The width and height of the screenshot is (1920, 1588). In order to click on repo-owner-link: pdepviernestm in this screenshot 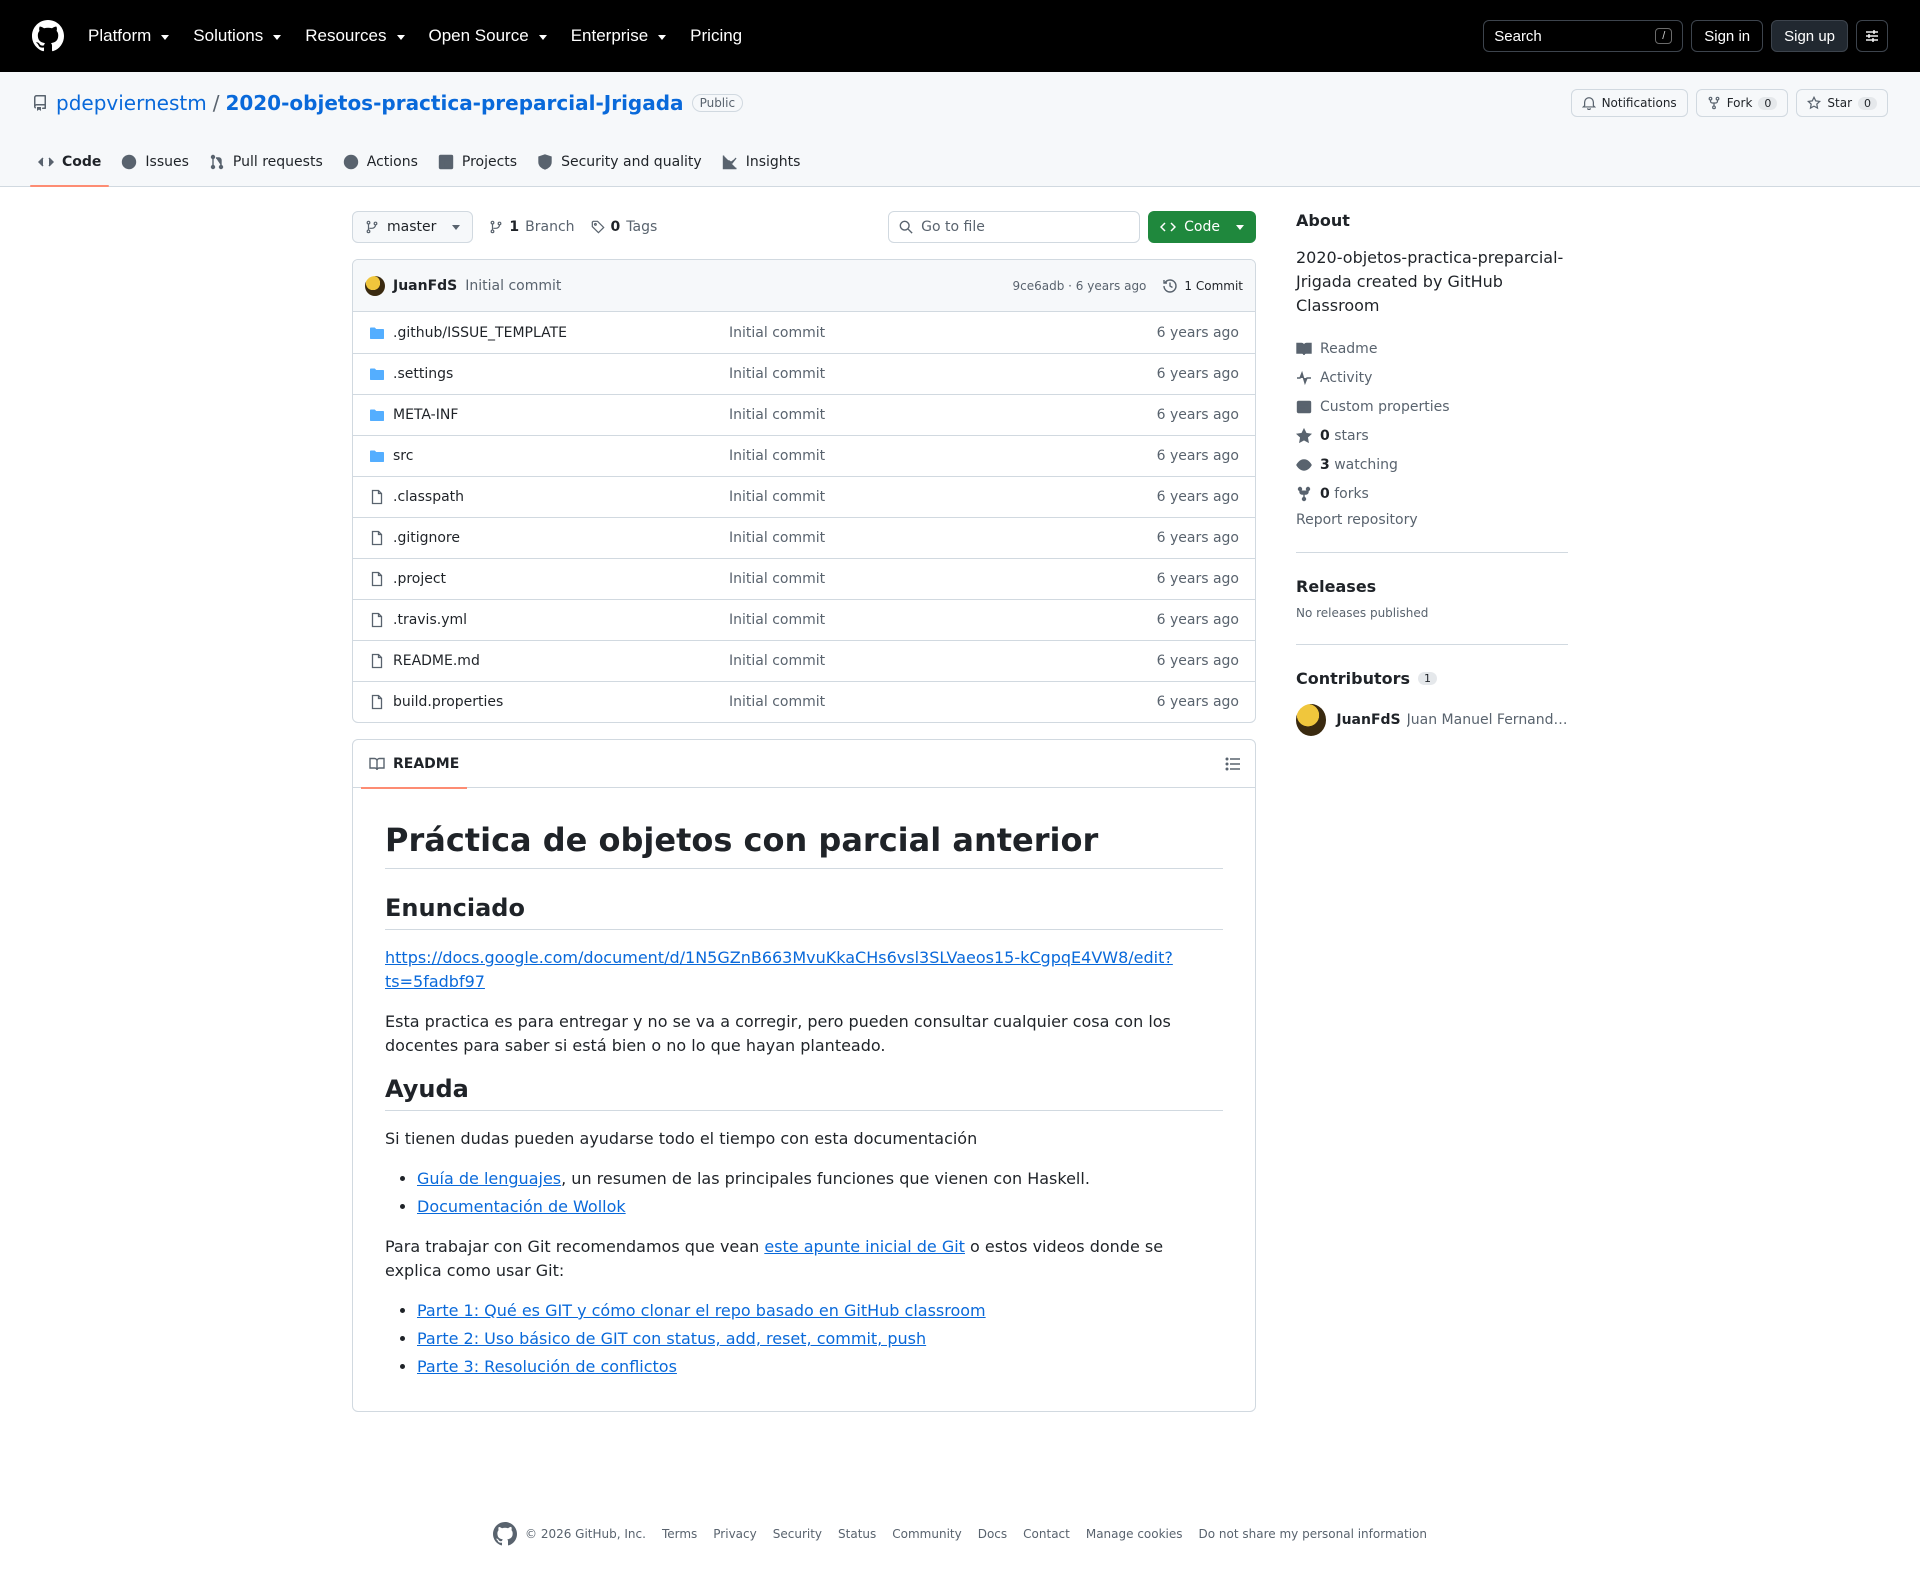, I will do `click(131, 103)`.